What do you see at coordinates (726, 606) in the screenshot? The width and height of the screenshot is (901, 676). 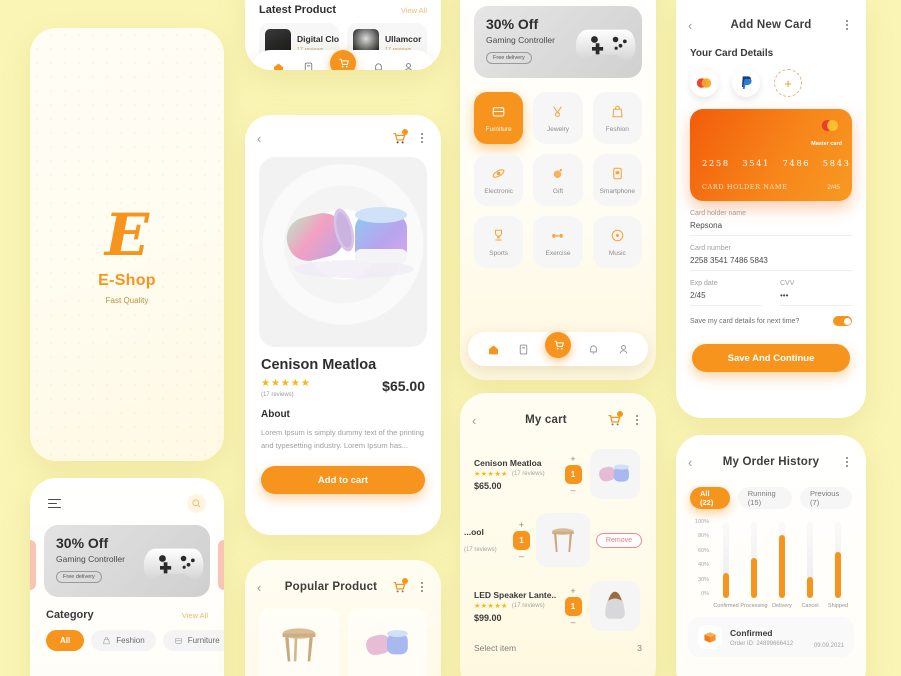 I see `bar-label: Confirmed` at bounding box center [726, 606].